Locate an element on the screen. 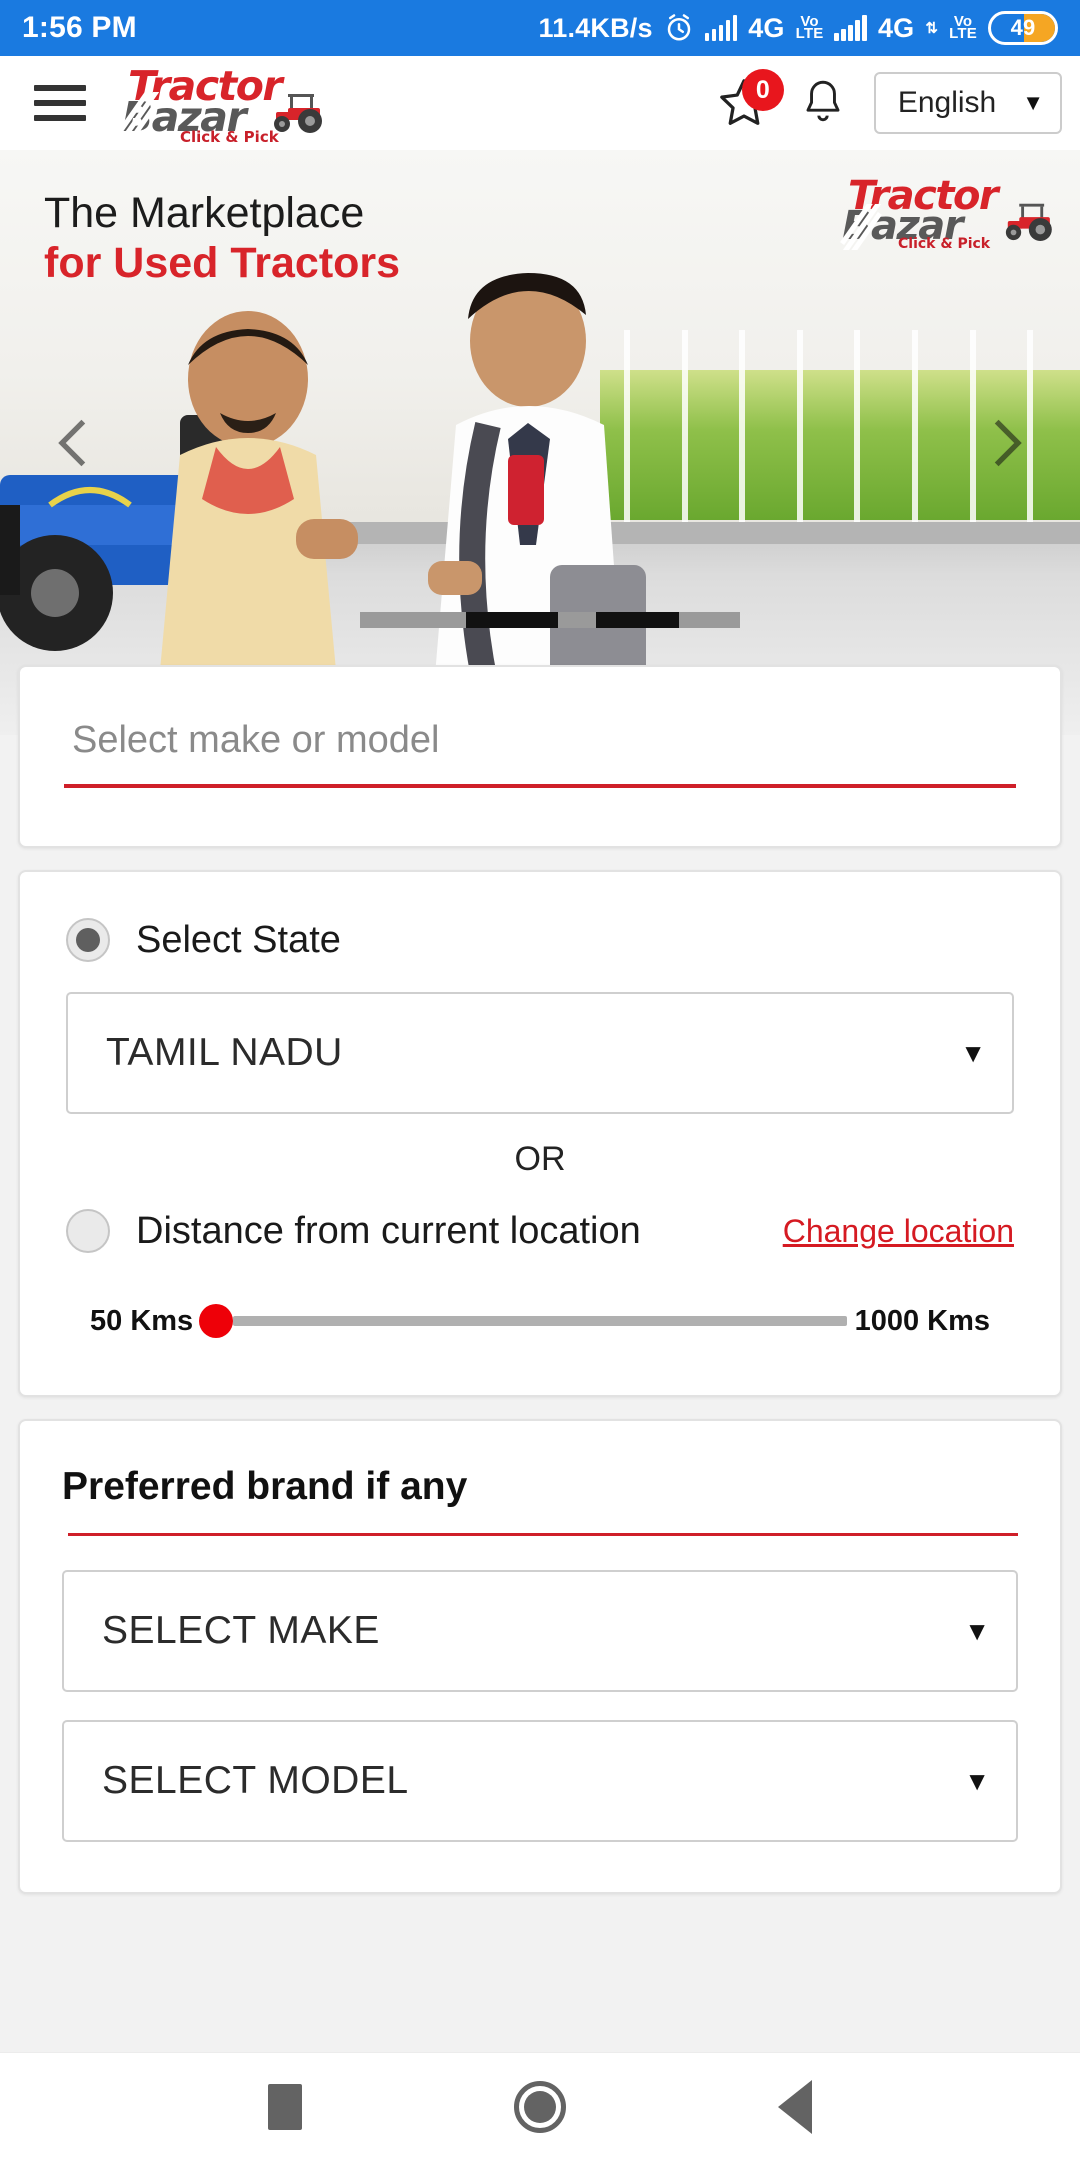 Image resolution: width=1080 pixels, height=2160 pixels. carousel-prev-button is located at coordinates (74, 443).